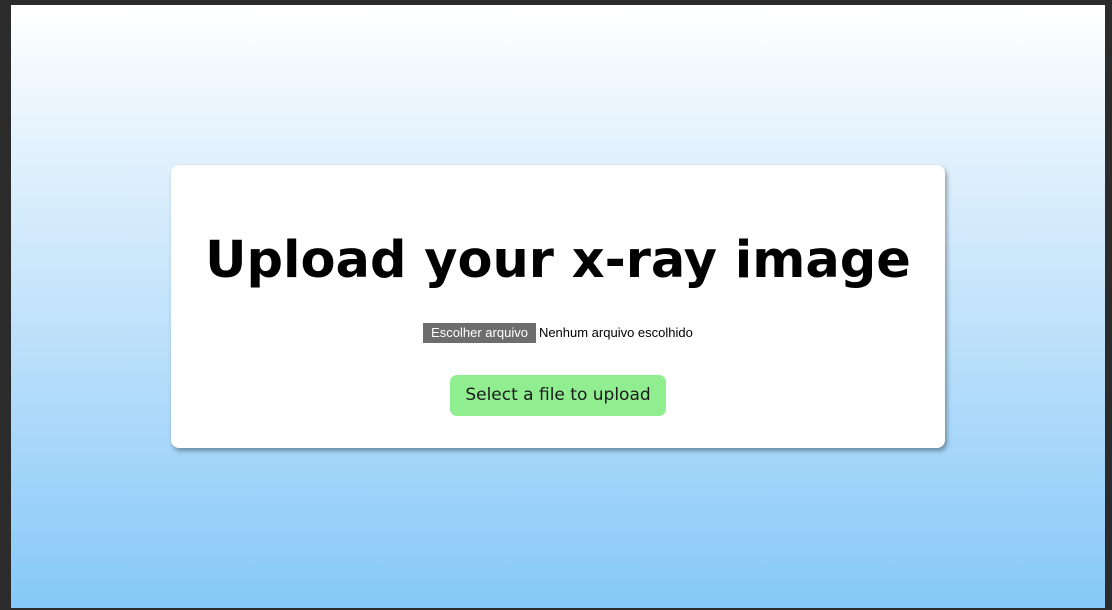  Describe the element at coordinates (615, 332) in the screenshot. I see `file-status-text: Nenhum arquivo escolhido` at that location.